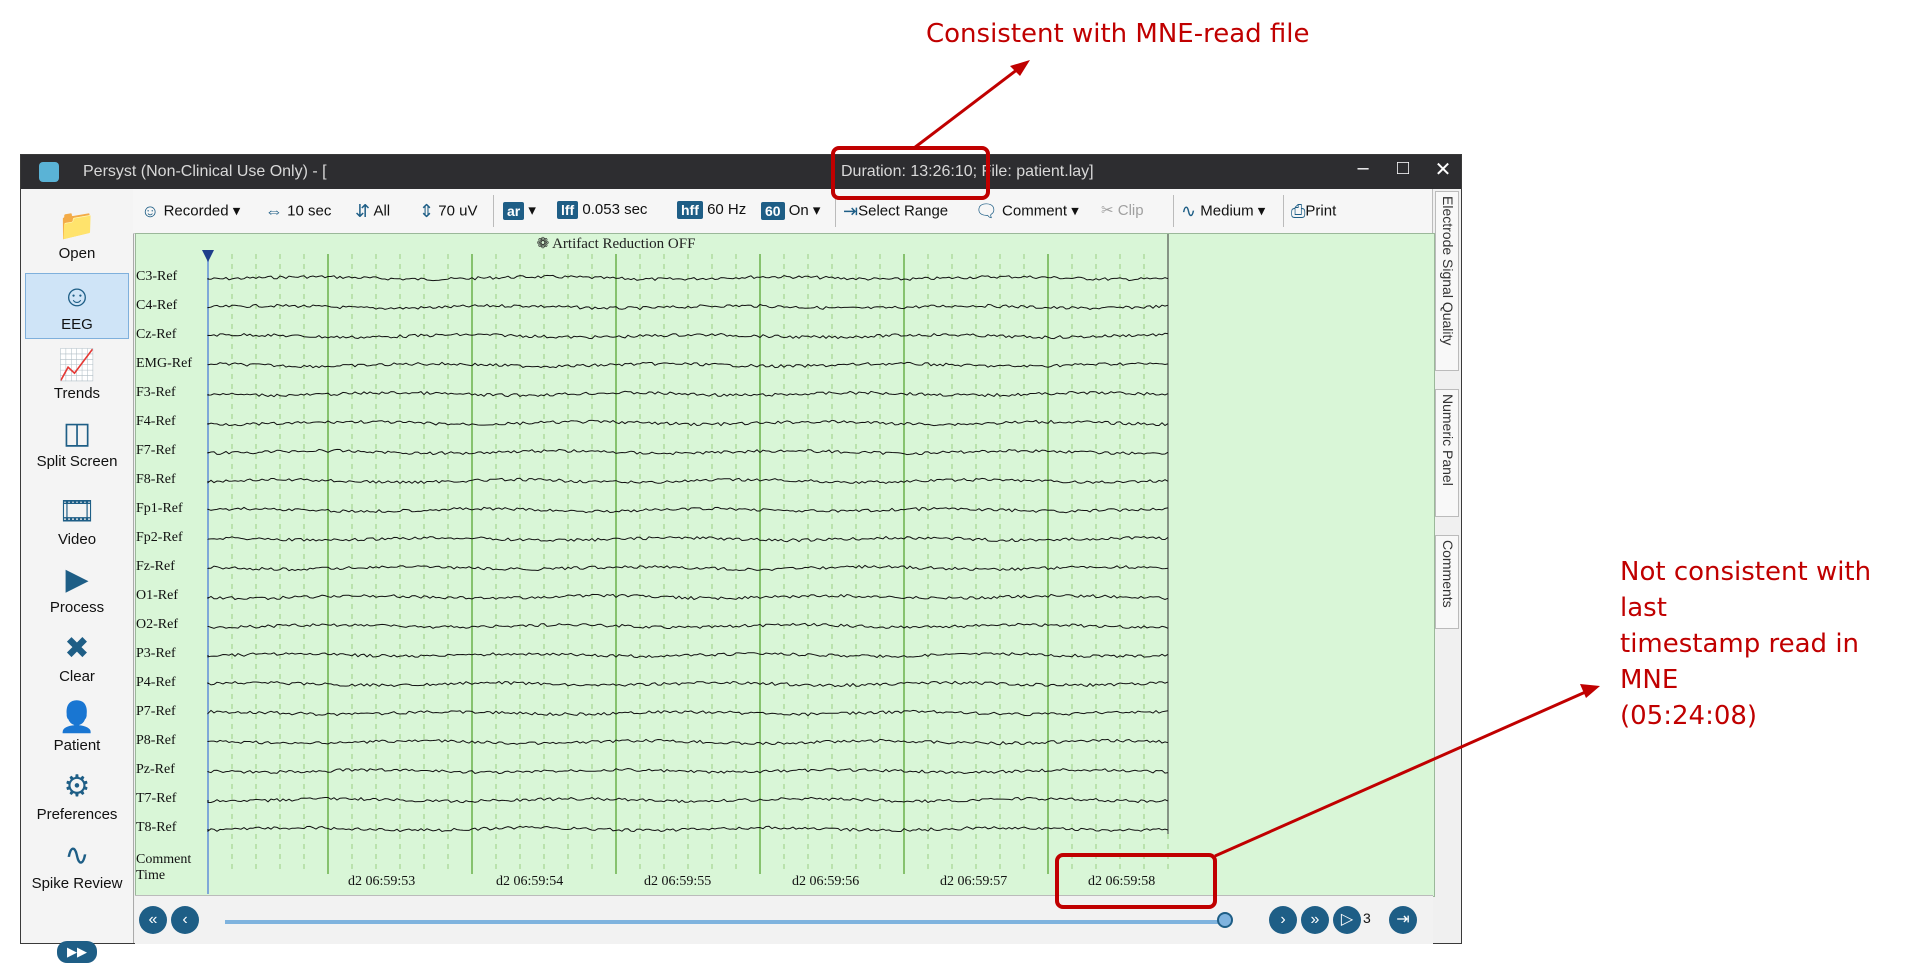 The height and width of the screenshot is (963, 1920). What do you see at coordinates (1367, 918) in the screenshot?
I see `playback-speed-value: 3` at bounding box center [1367, 918].